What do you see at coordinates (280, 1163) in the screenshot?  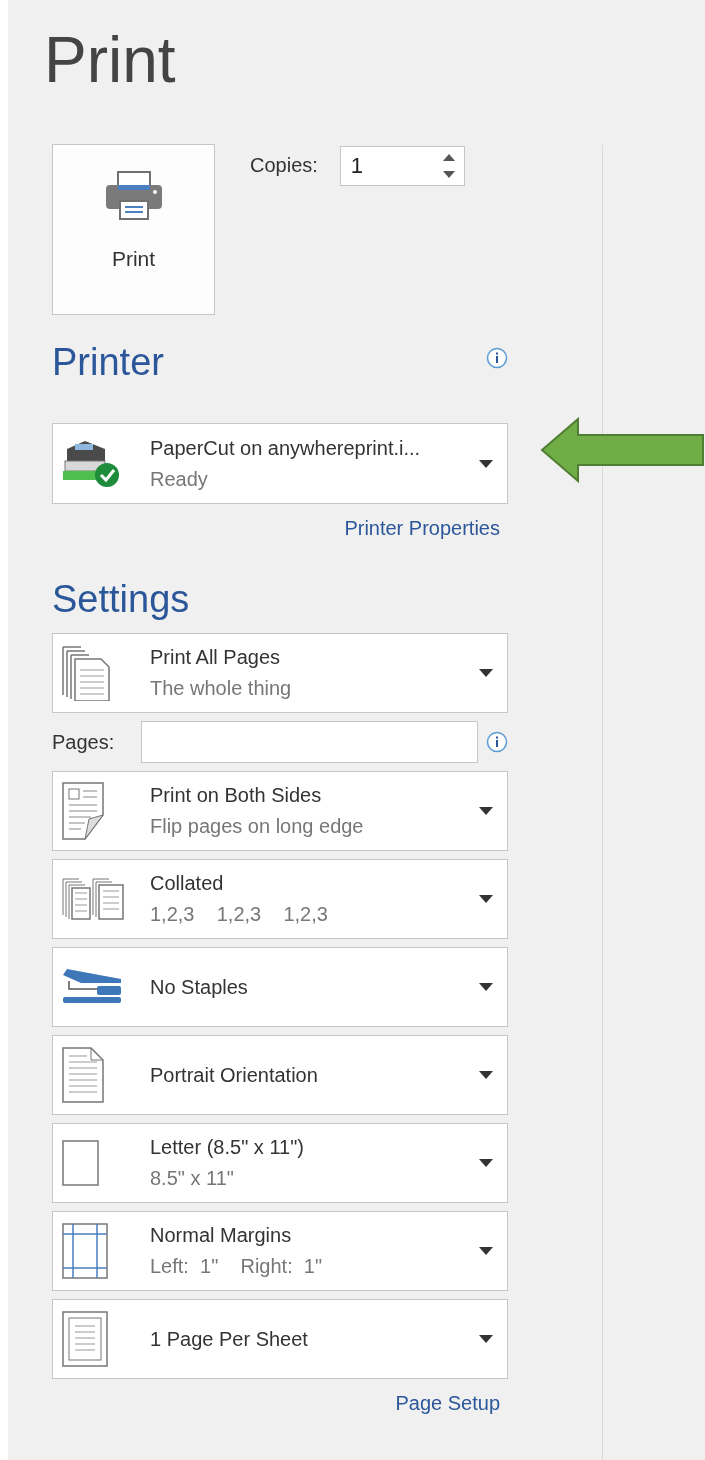 I see `setting-dropdown: Letter (8.5" x 11") 8.5" x 11"` at bounding box center [280, 1163].